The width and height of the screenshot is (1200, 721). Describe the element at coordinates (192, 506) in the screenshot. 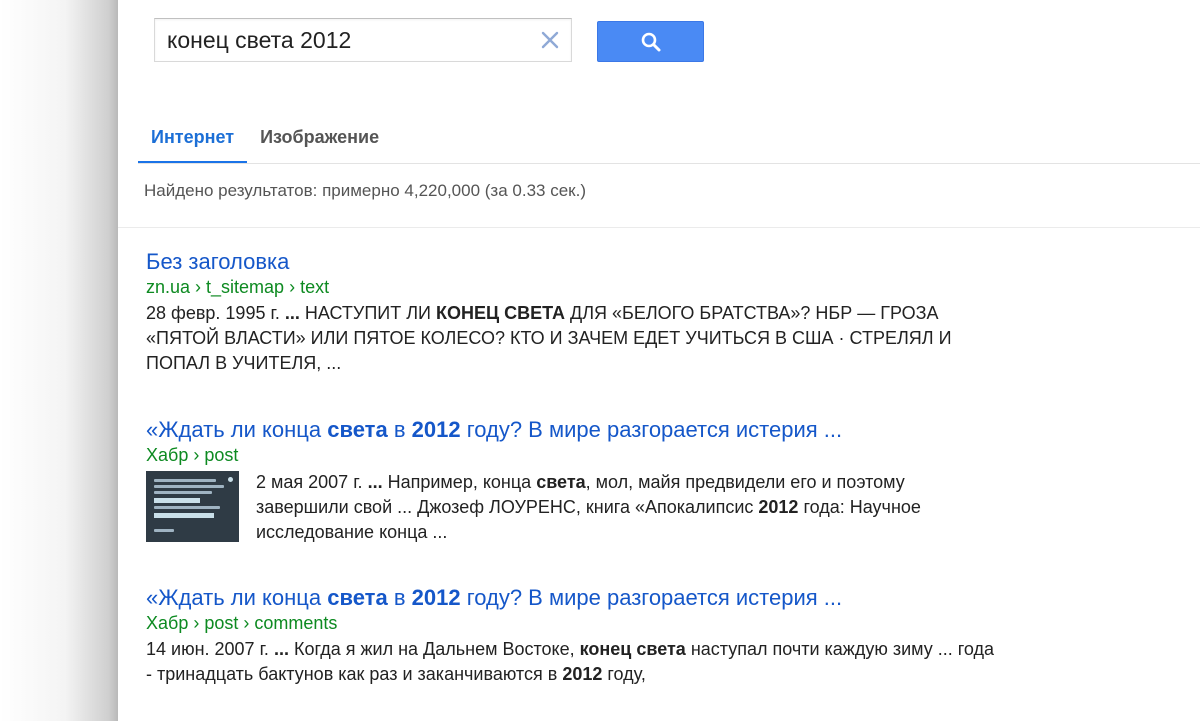

I see `result-thumbnail` at that location.